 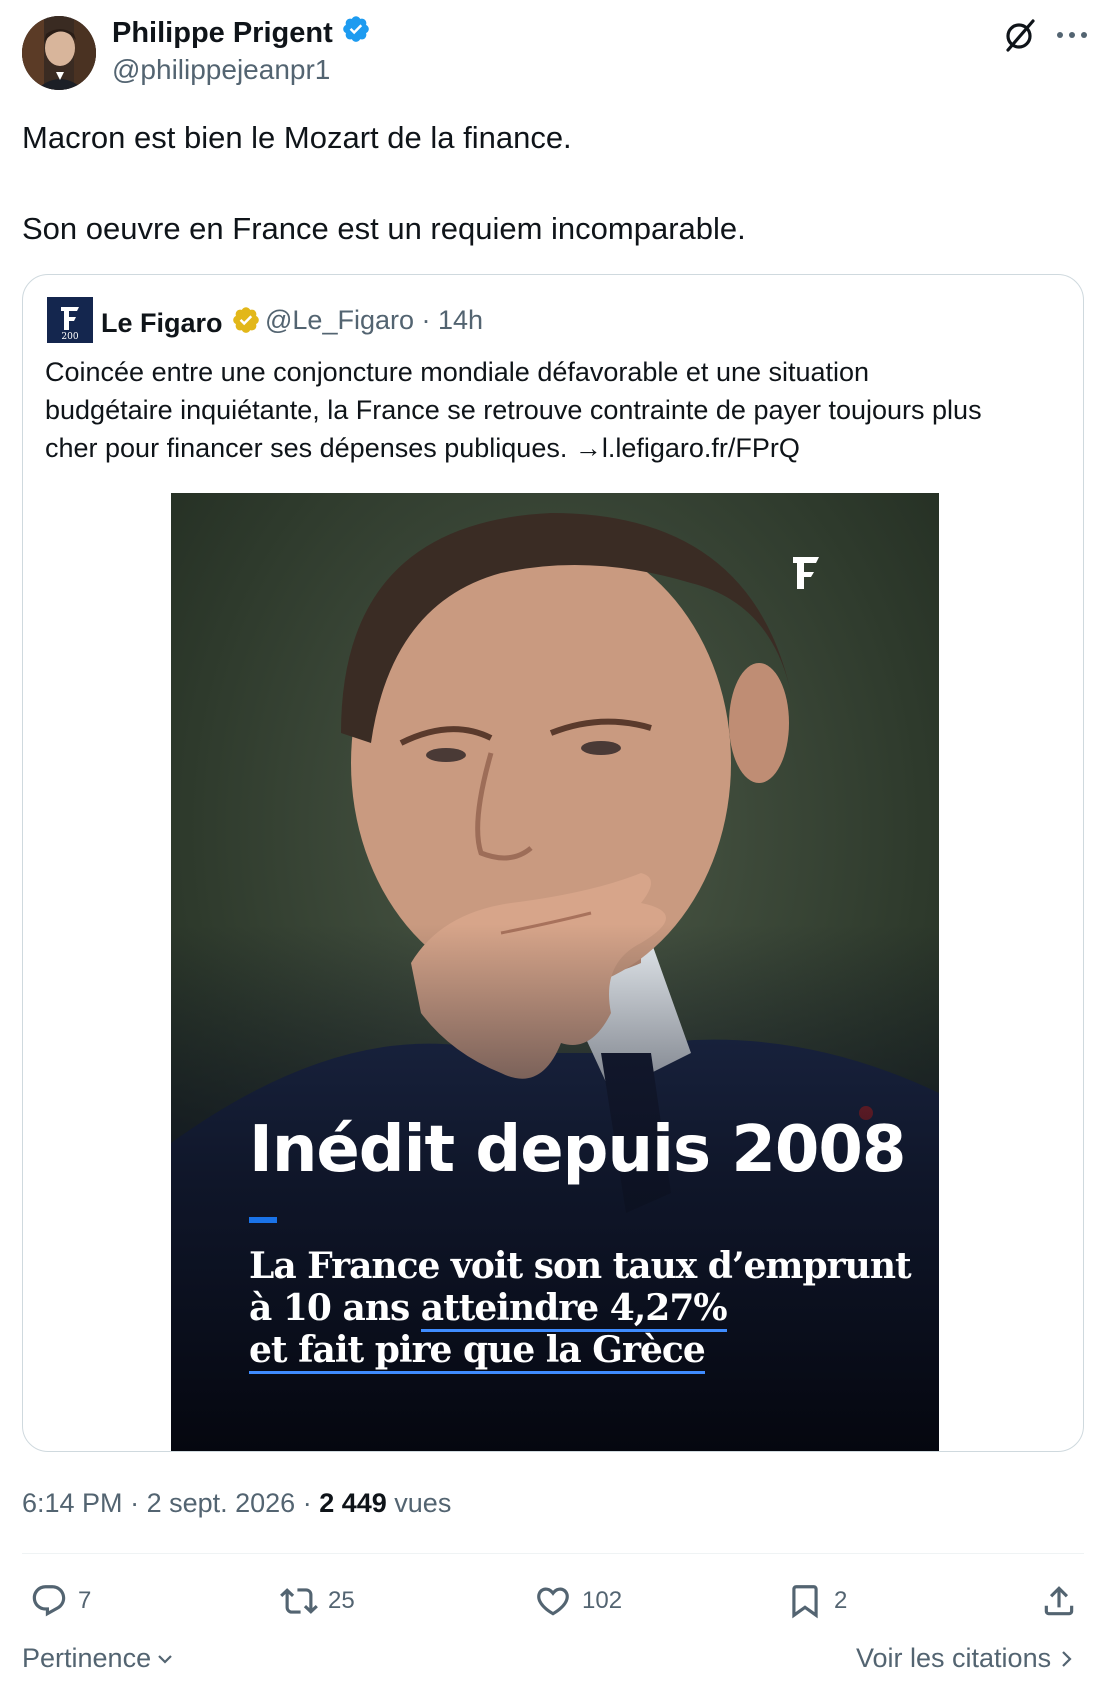 What do you see at coordinates (335, 1308) in the screenshot?
I see `media-subline-2-prefix: à 10 ans` at bounding box center [335, 1308].